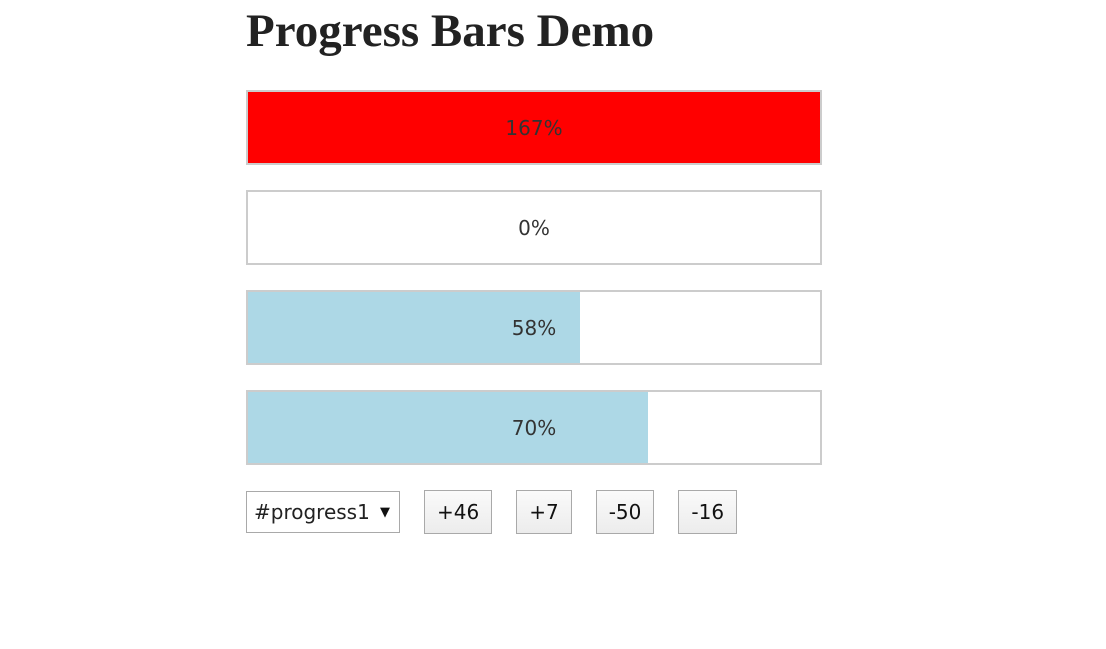  What do you see at coordinates (625, 512) in the screenshot?
I see `decrement-50-button: -50` at bounding box center [625, 512].